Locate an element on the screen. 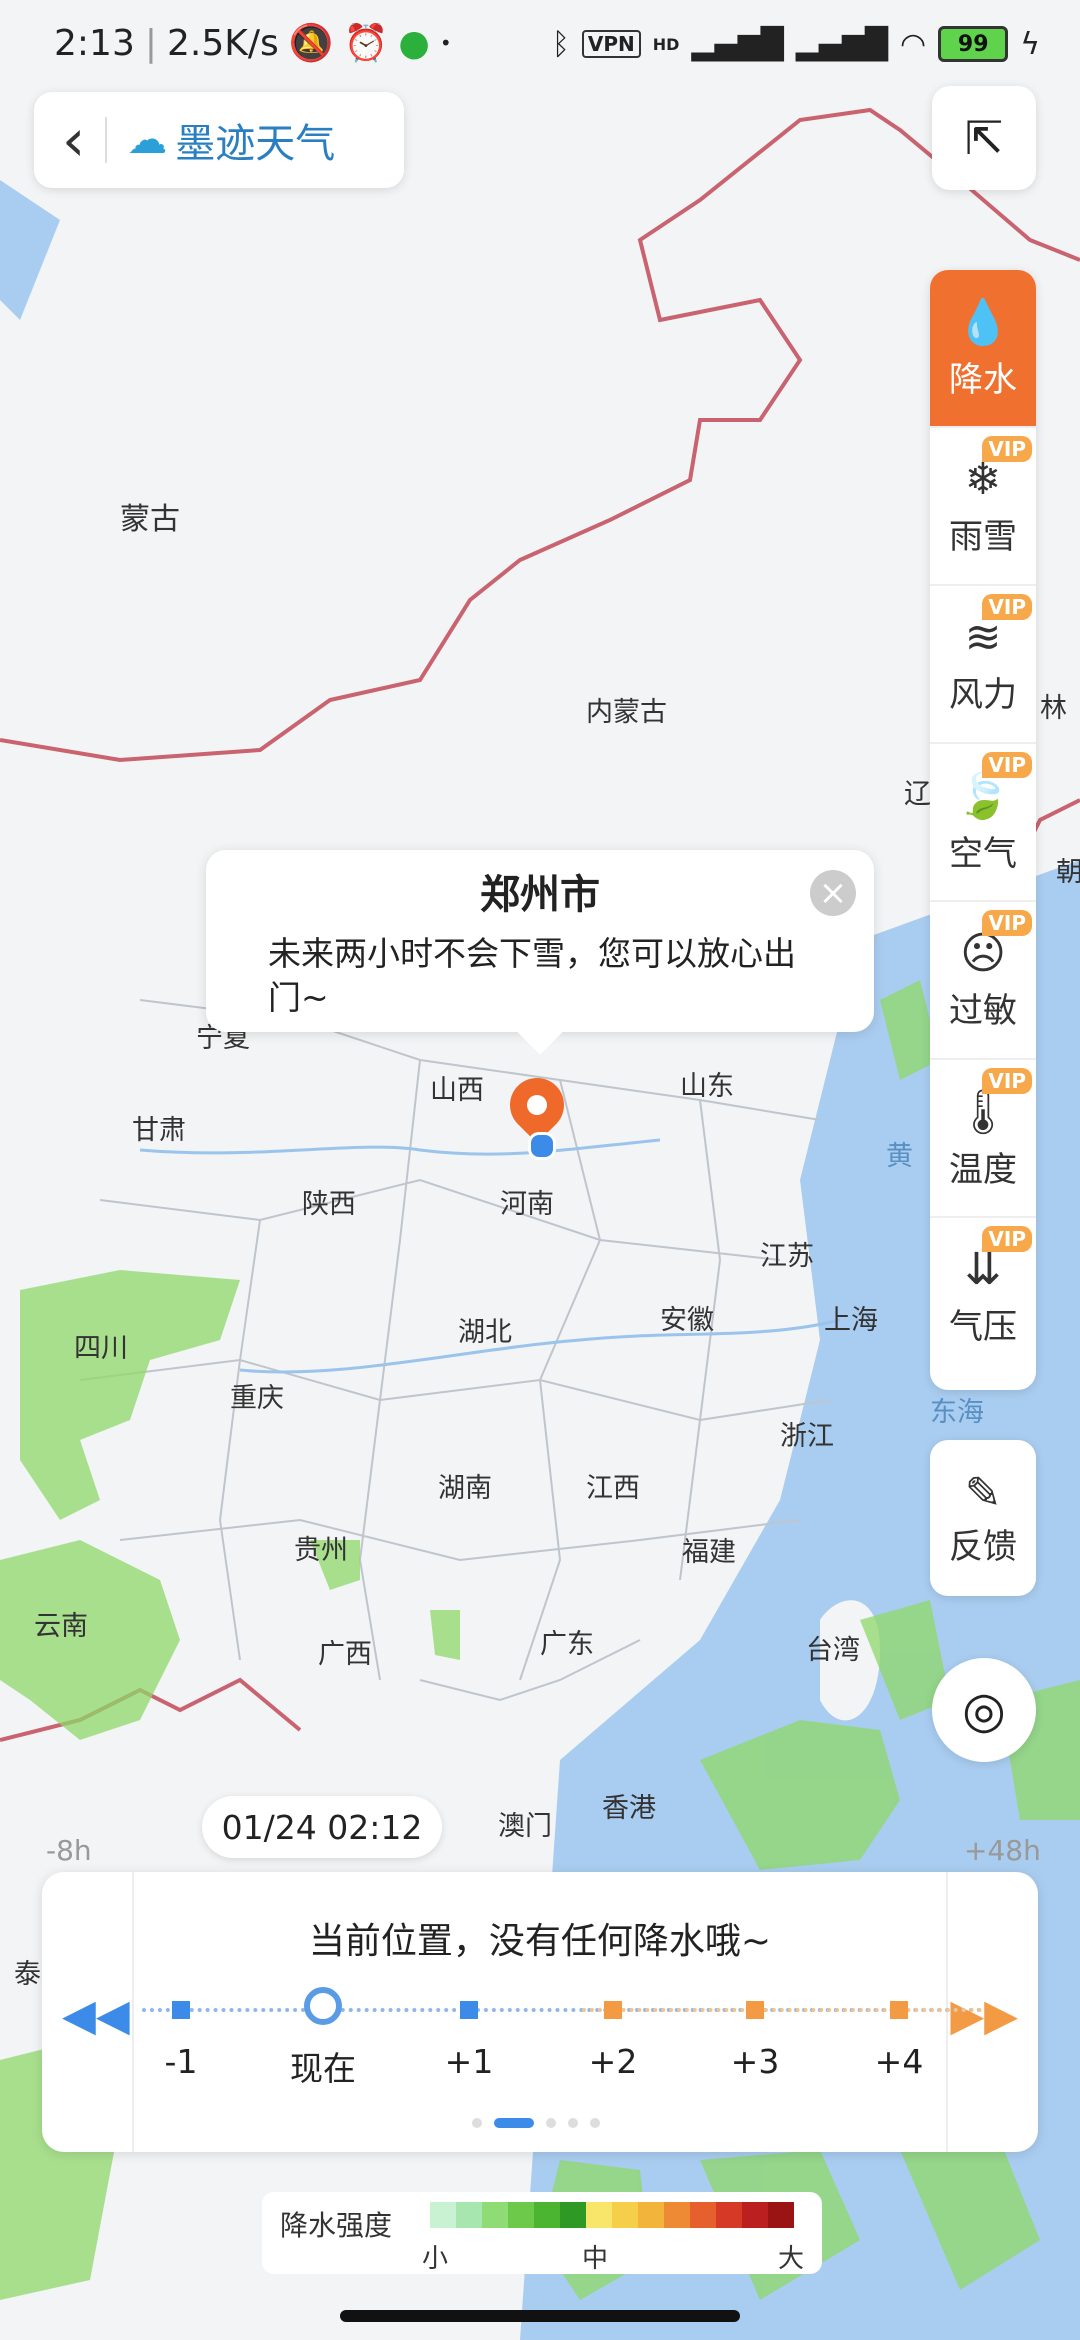  mute-icon: 🔕 is located at coordinates (311, 43).